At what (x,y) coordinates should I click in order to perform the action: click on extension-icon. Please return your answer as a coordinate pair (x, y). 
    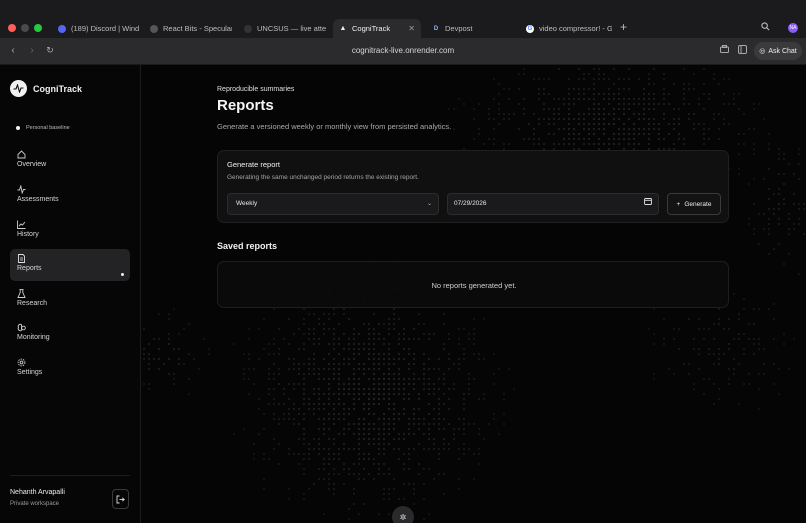
    Looking at the image, I should click on (724, 50).